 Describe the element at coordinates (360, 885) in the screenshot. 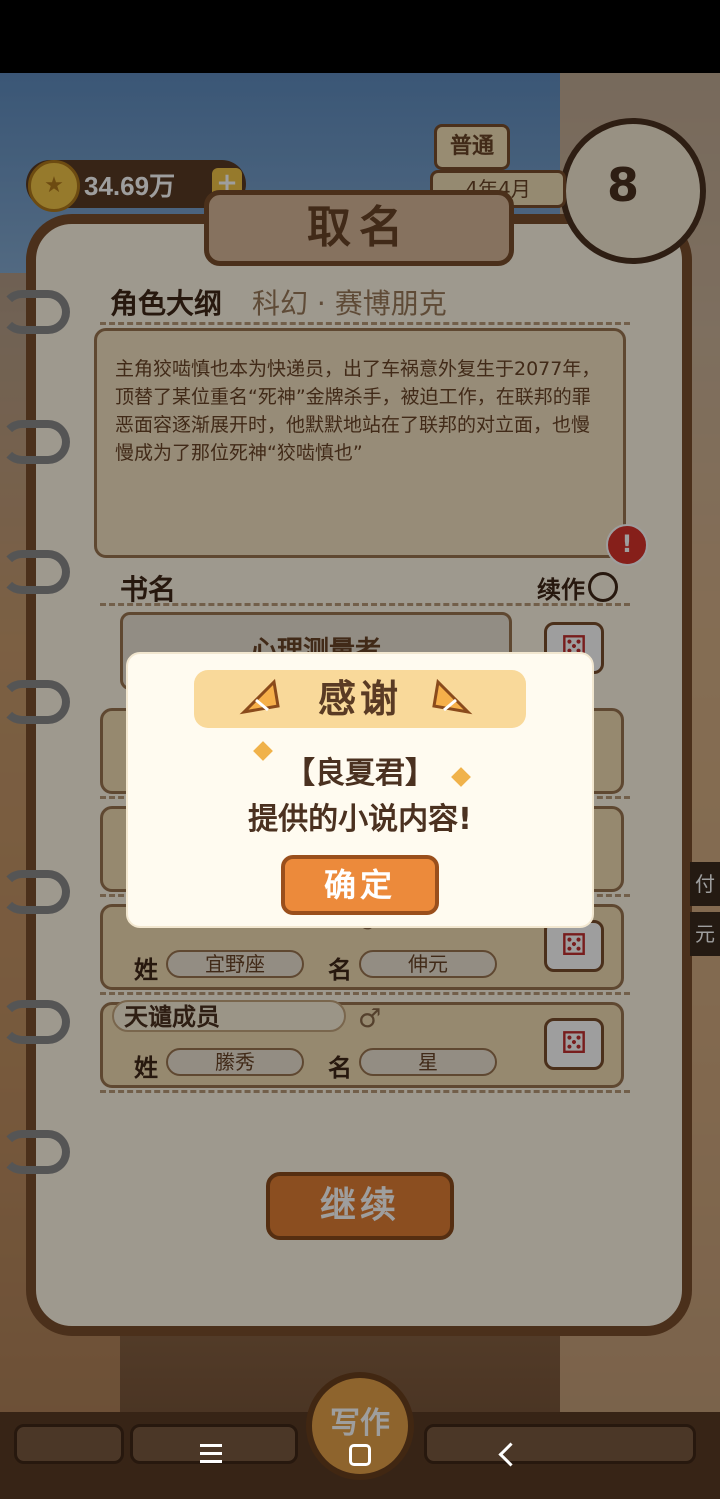

I see `confirm-button: 确定` at that location.